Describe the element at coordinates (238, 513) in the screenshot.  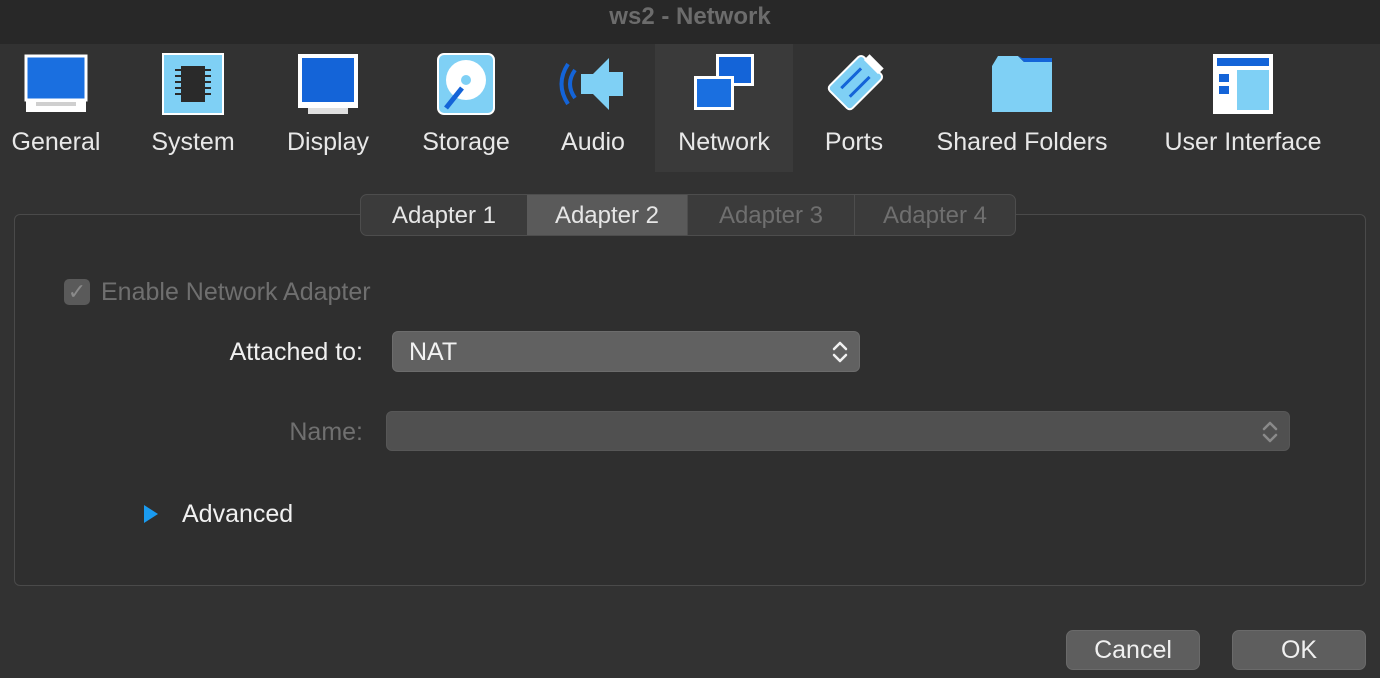
I see `advanced-label: Advanced` at that location.